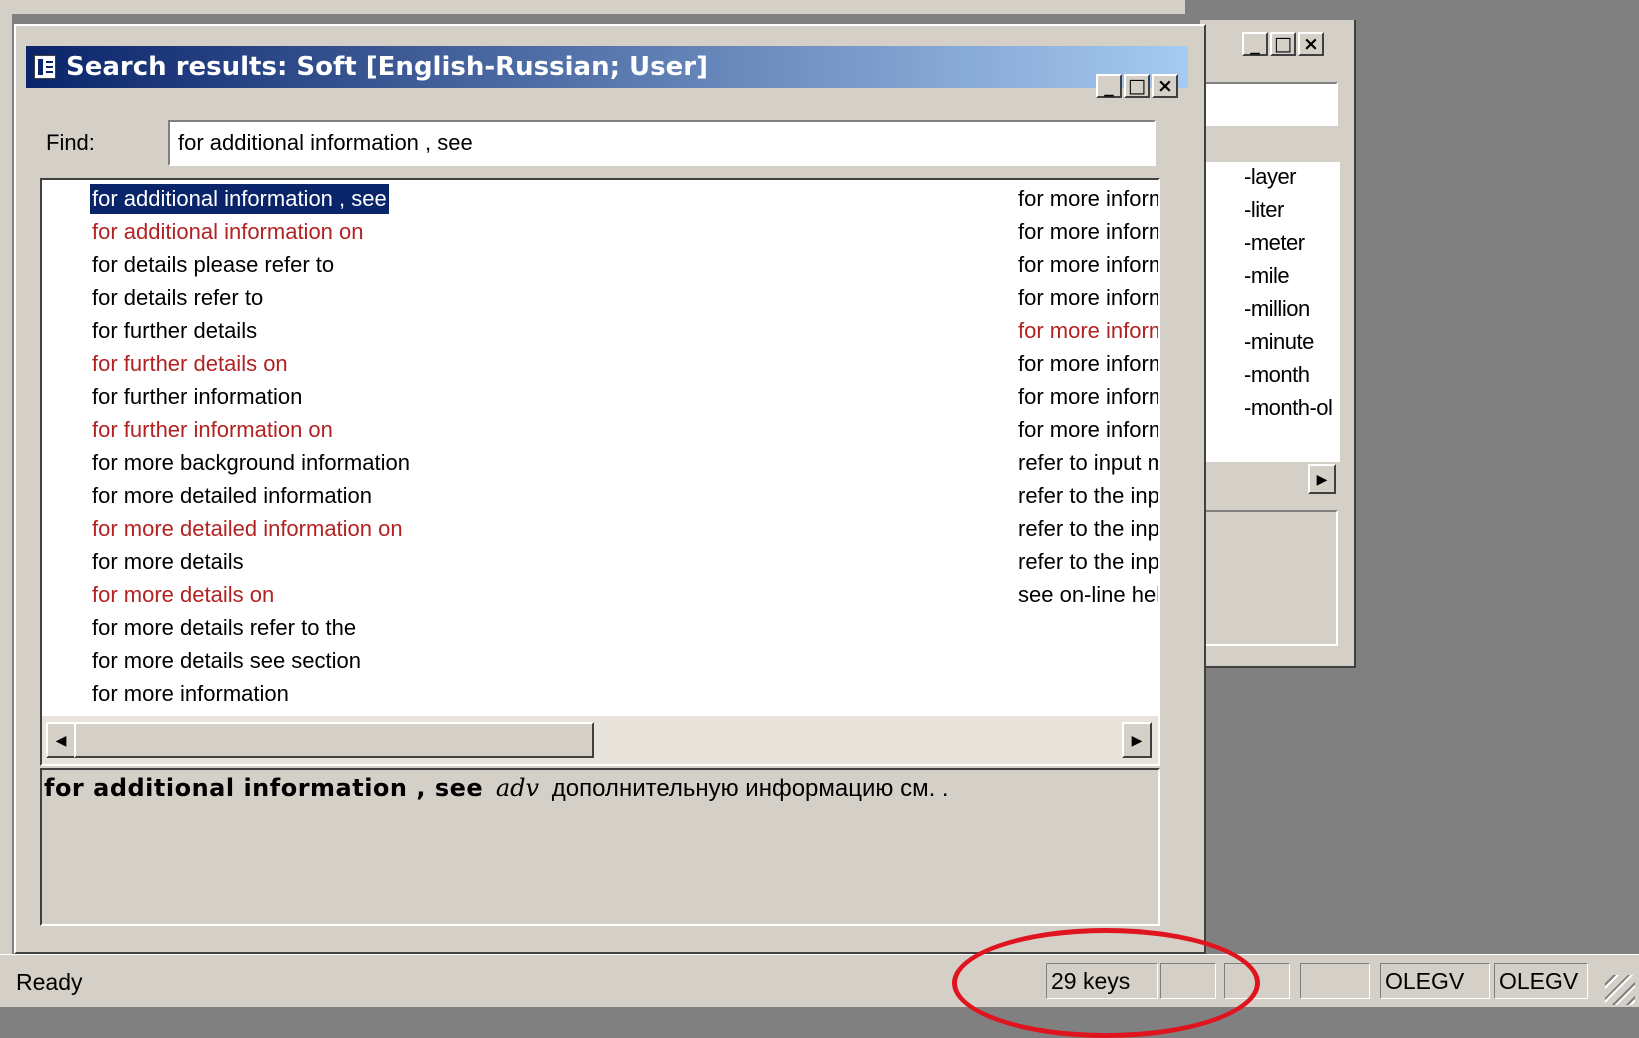  Describe the element at coordinates (592, 7) in the screenshot. I see `top-window-frame` at that location.